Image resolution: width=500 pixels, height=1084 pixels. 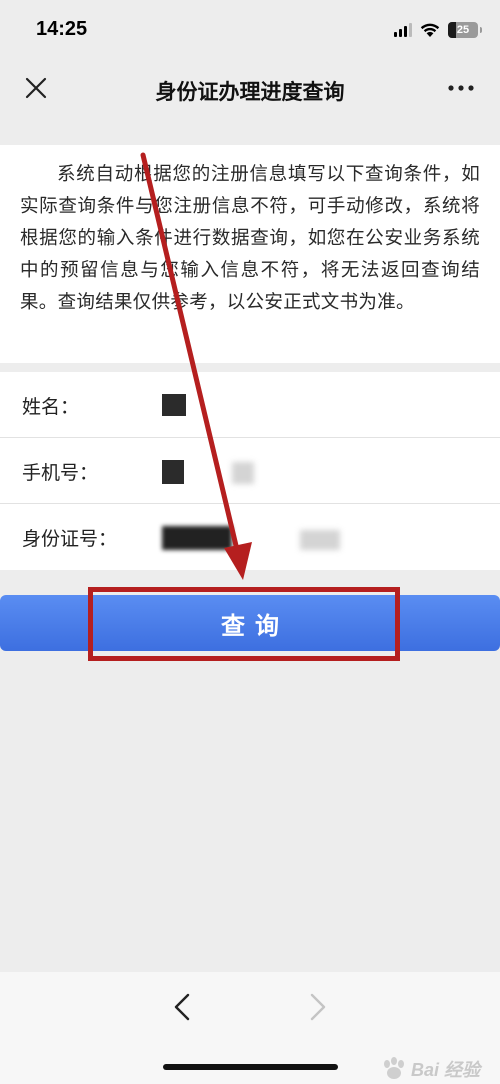 I want to click on nav-bar: 身份证办理进度查询, so click(x=250, y=88).